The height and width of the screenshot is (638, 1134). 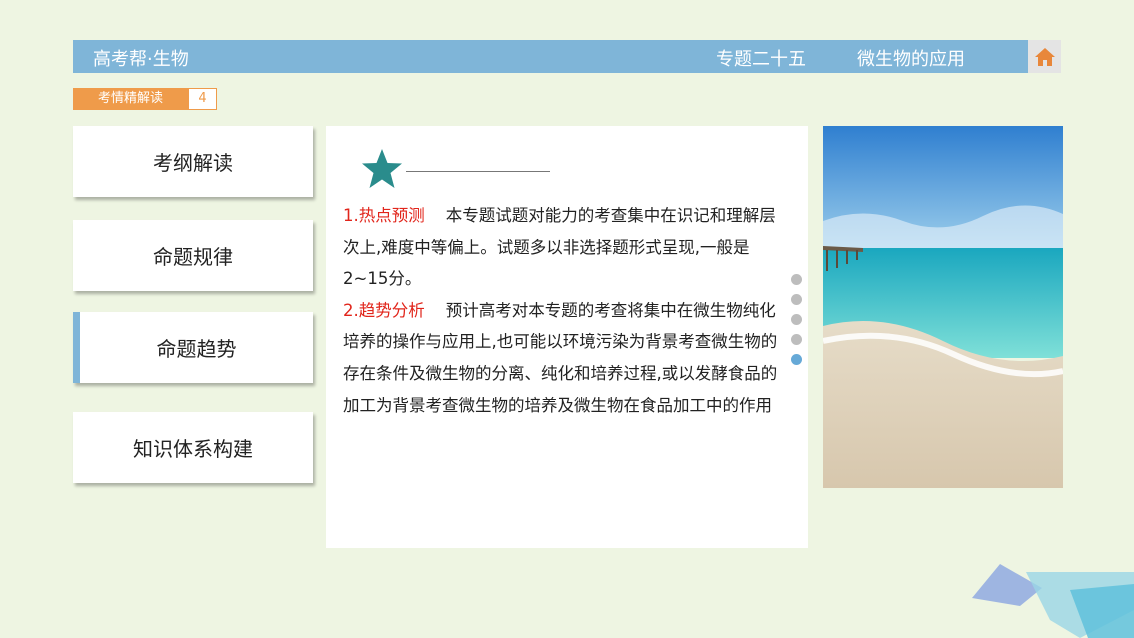 I want to click on menu-item-trends: 命题趋势, so click(x=193, y=347).